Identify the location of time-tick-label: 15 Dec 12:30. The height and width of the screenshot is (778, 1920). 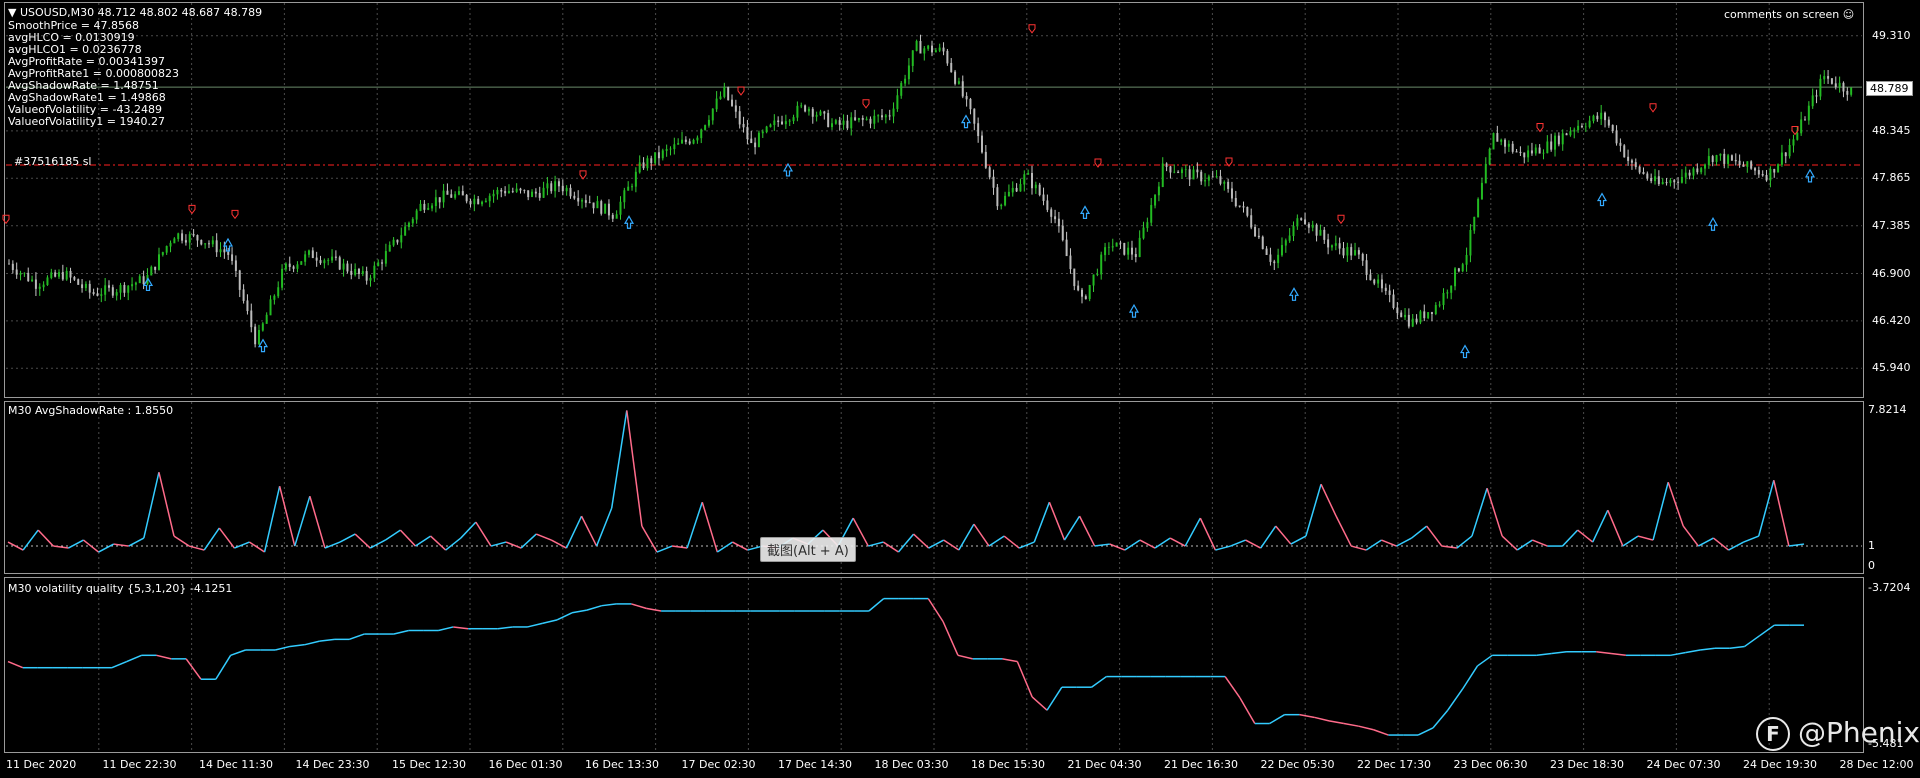
(429, 764).